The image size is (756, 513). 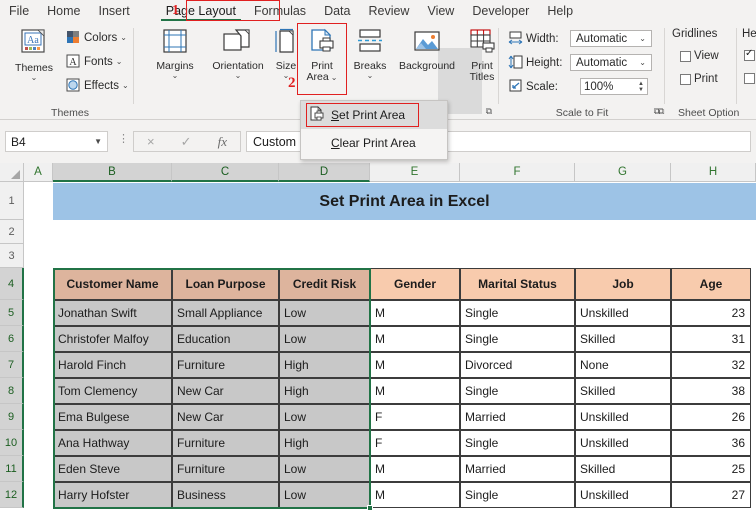 I want to click on row-header-2: 2, so click(x=12, y=232).